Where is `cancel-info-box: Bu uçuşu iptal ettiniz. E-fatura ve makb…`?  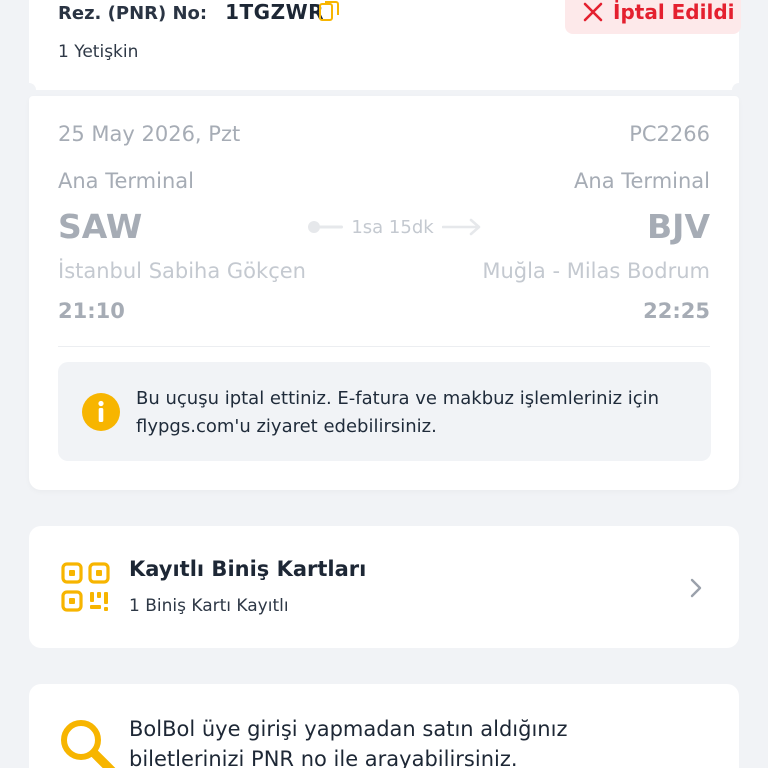
cancel-info-box: Bu uçuşu iptal ettiniz. E-fatura ve makb… is located at coordinates (384, 411).